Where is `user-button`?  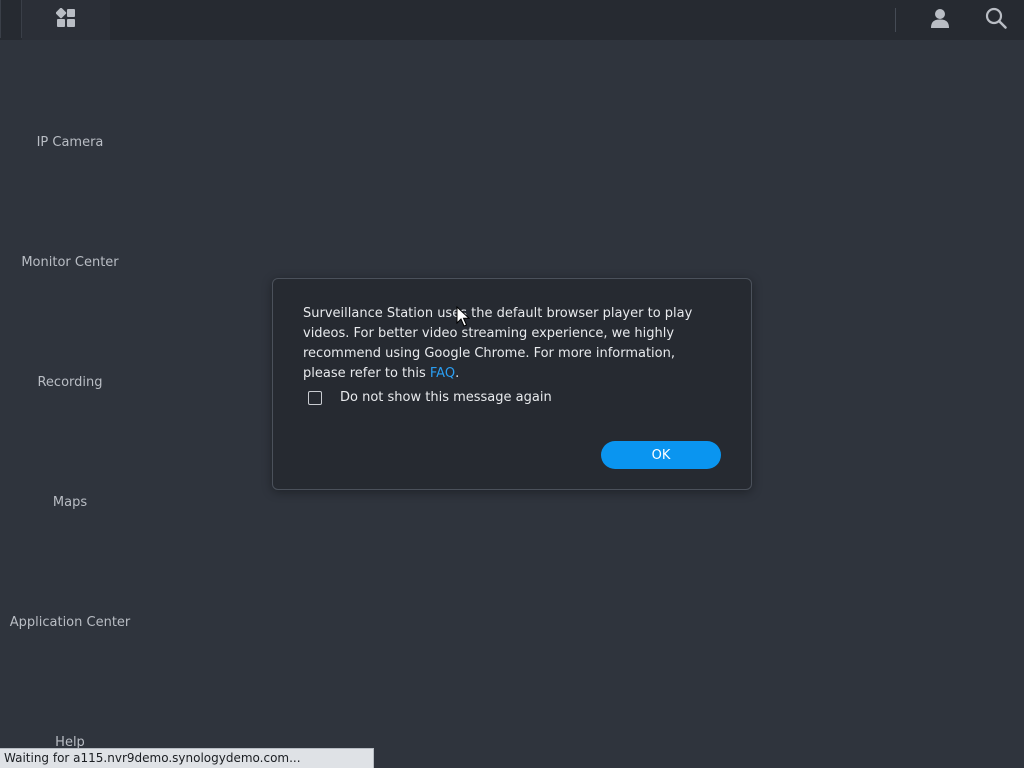
user-button is located at coordinates (940, 20).